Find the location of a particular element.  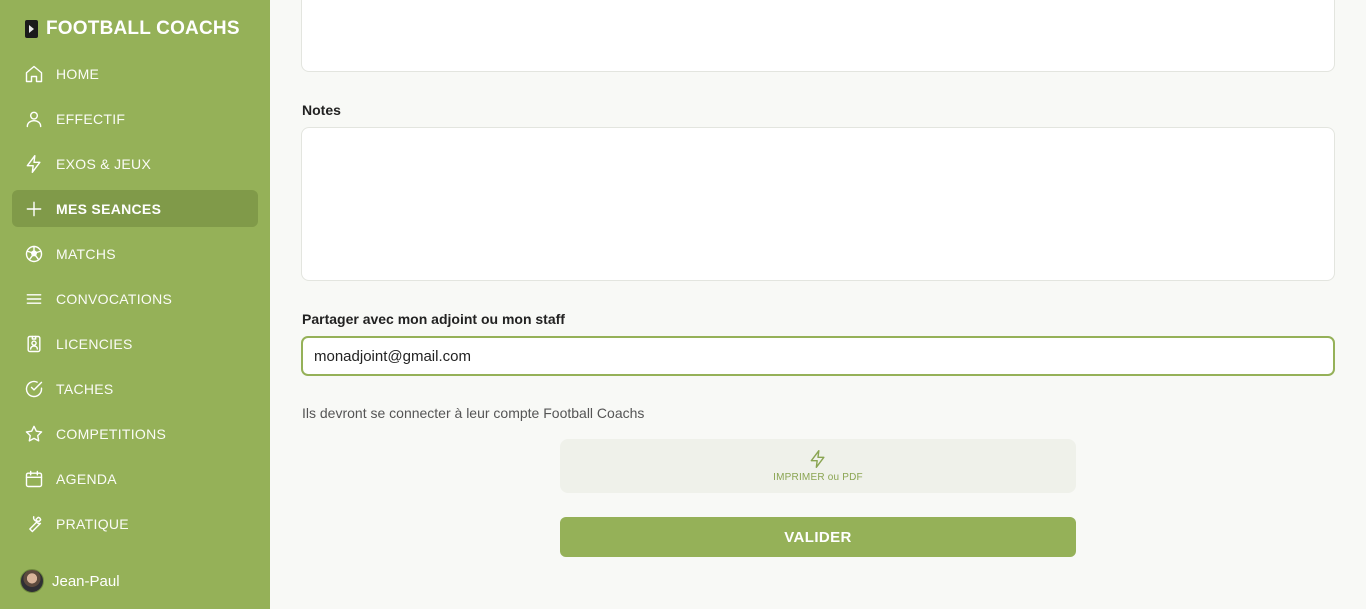

id-badge-icon is located at coordinates (34, 344).